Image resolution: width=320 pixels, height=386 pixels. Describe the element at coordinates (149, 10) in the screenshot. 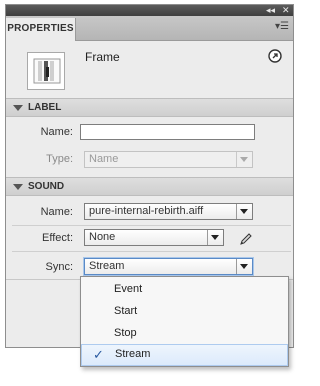

I see `panel-titlebar: ◂◂ ✕` at that location.